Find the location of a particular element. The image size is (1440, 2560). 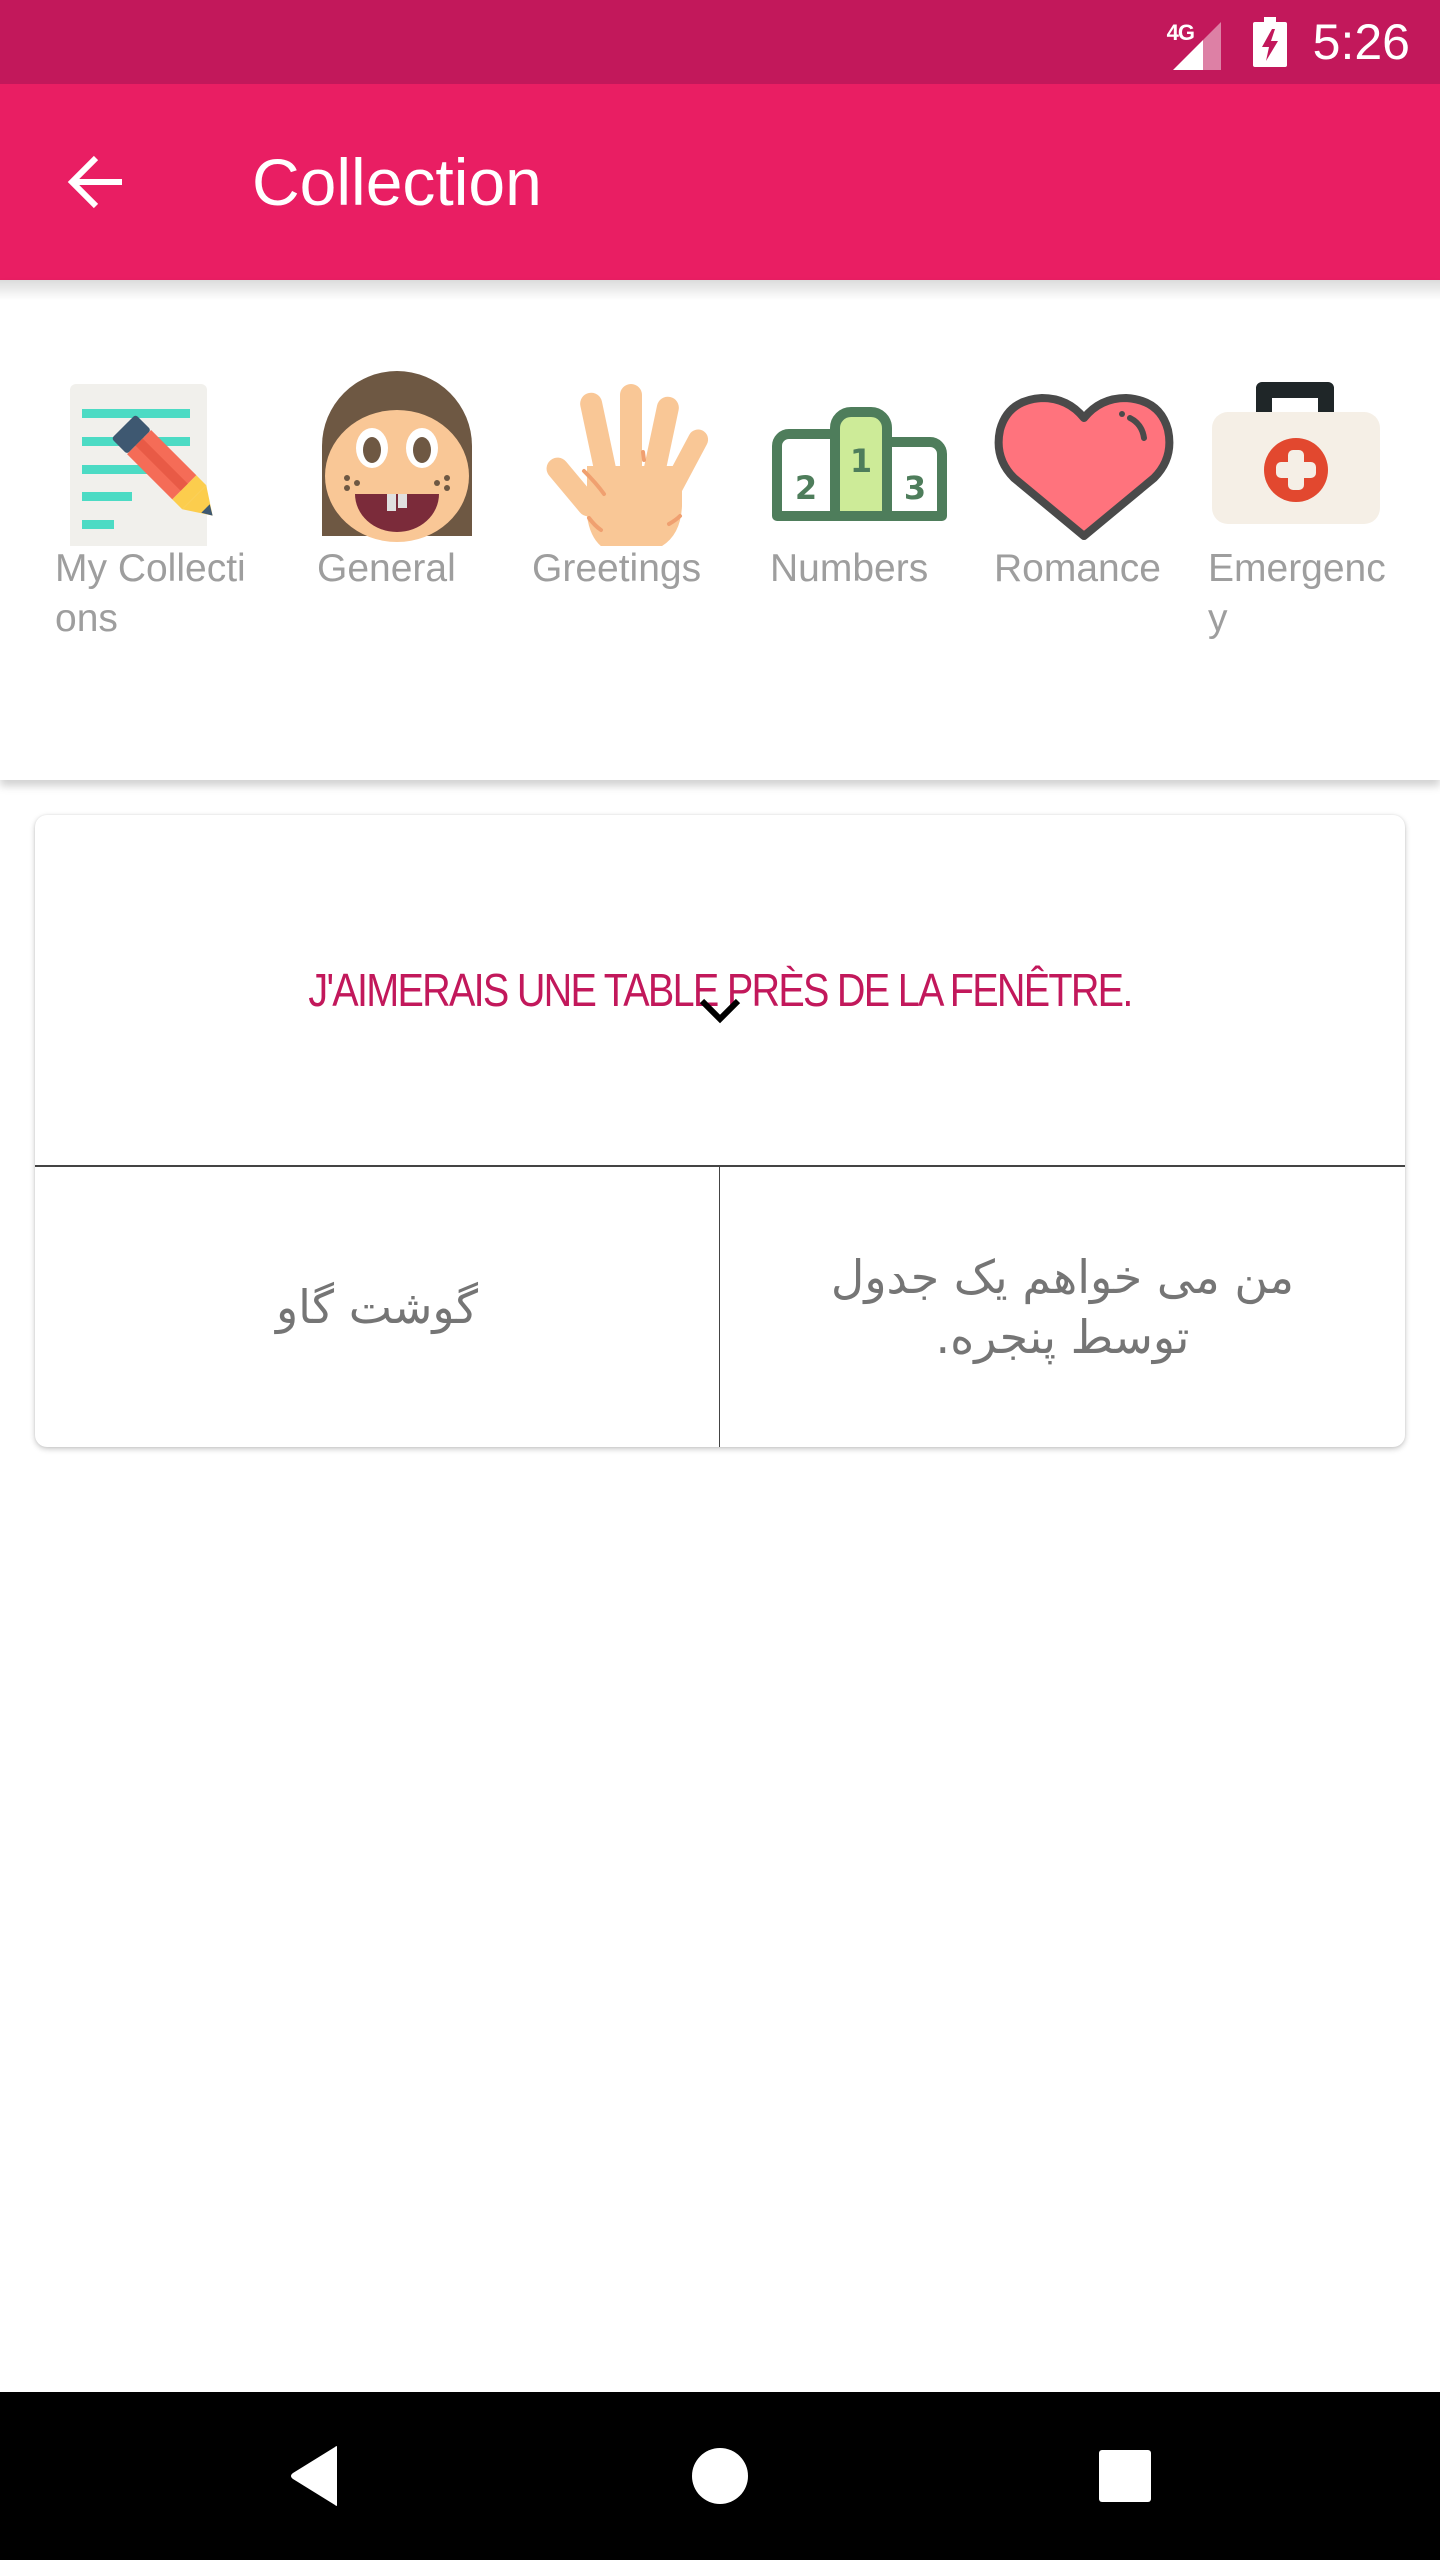

expand-categories-button is located at coordinates (720, 1010).